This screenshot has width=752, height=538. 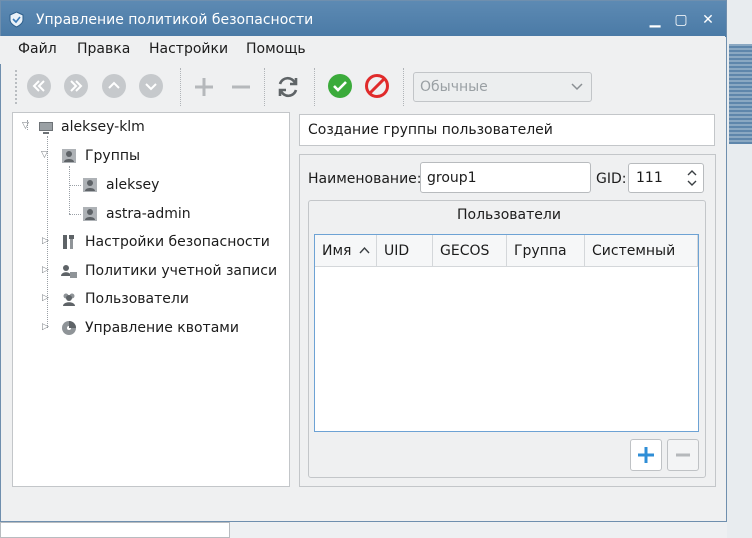 I want to click on last-record-button, so click(x=76, y=86).